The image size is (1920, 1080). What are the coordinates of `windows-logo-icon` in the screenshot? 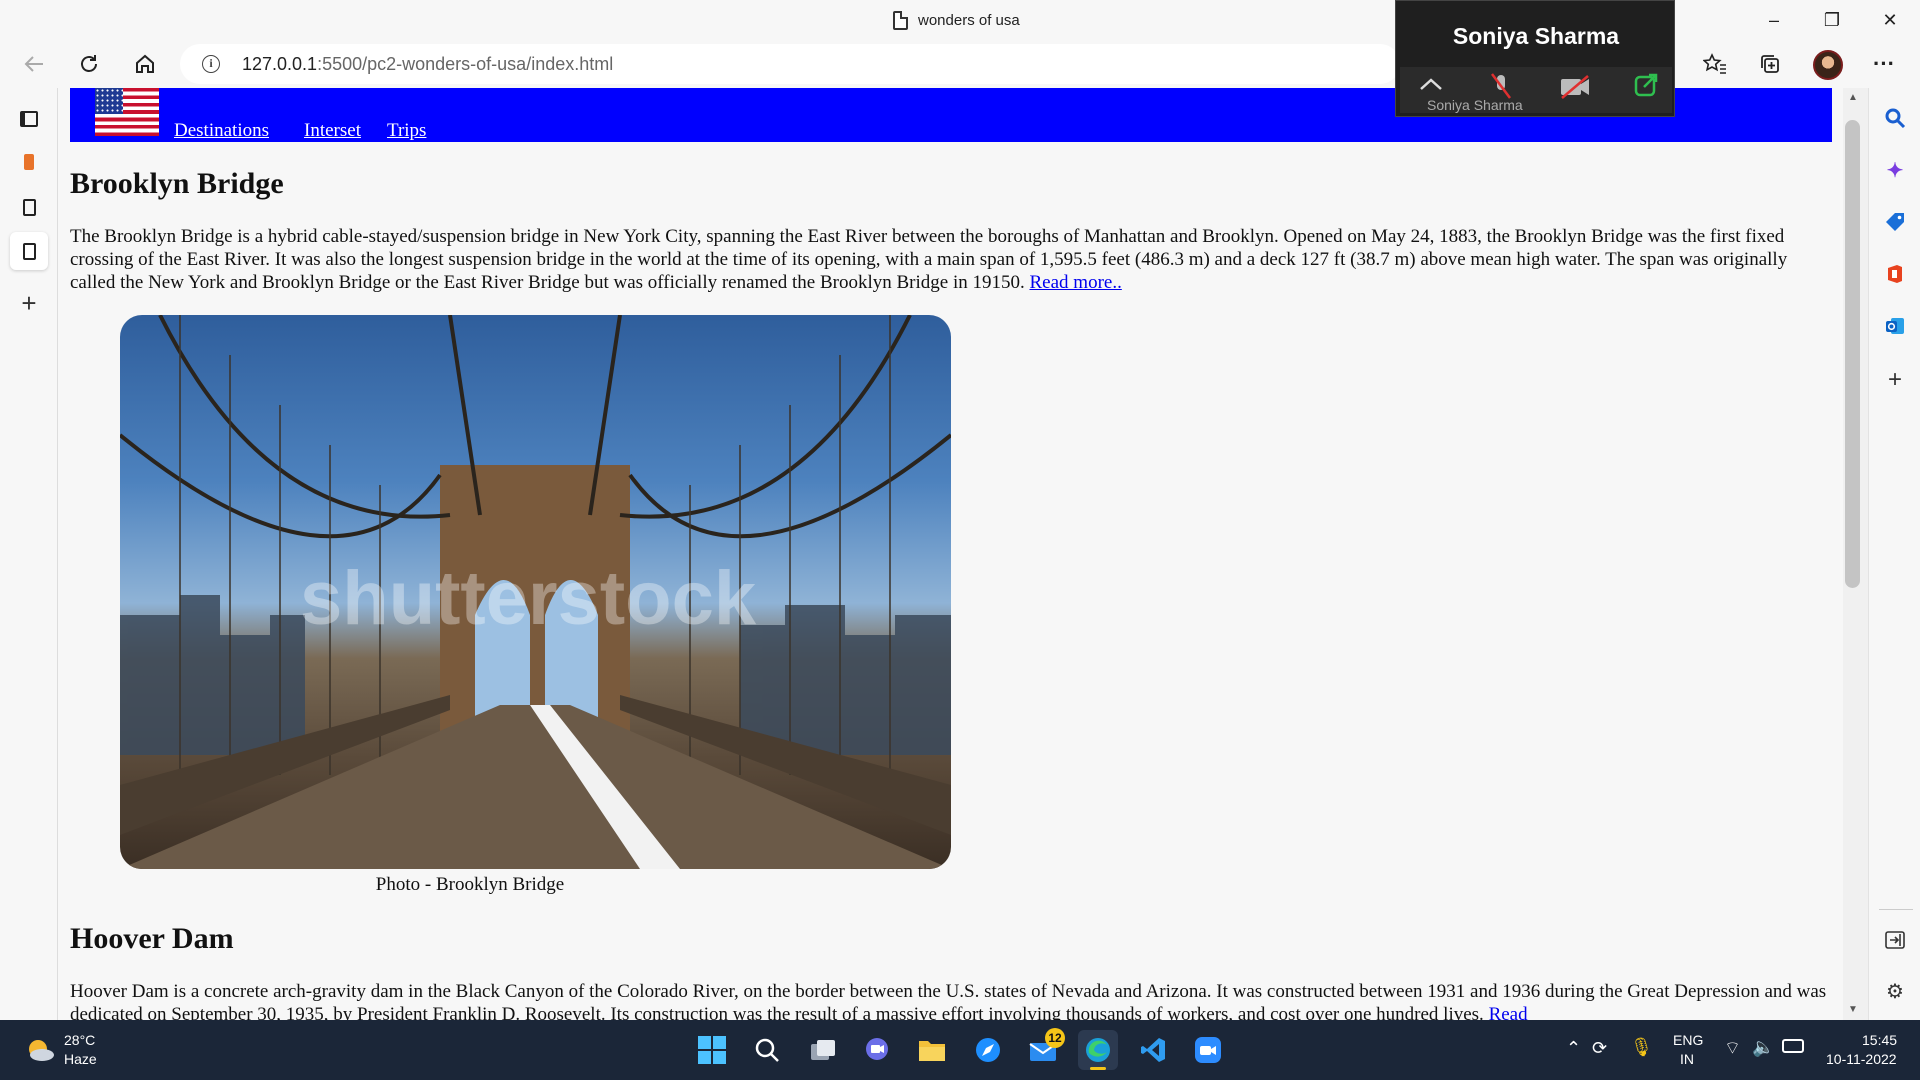 It's located at (712, 1050).